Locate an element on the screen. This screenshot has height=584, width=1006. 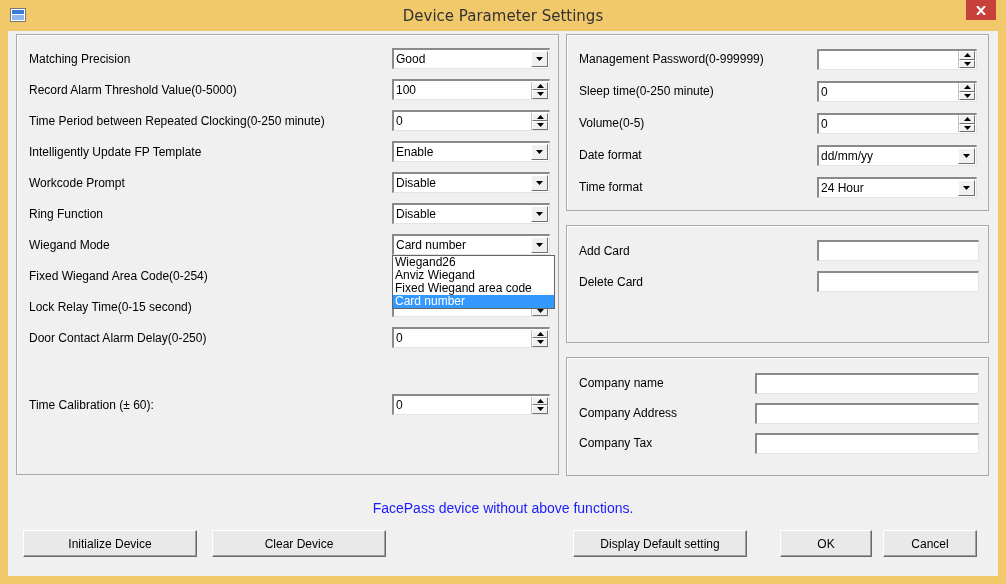
field-label: Intelligently Update FP Template is located at coordinates (116, 151).